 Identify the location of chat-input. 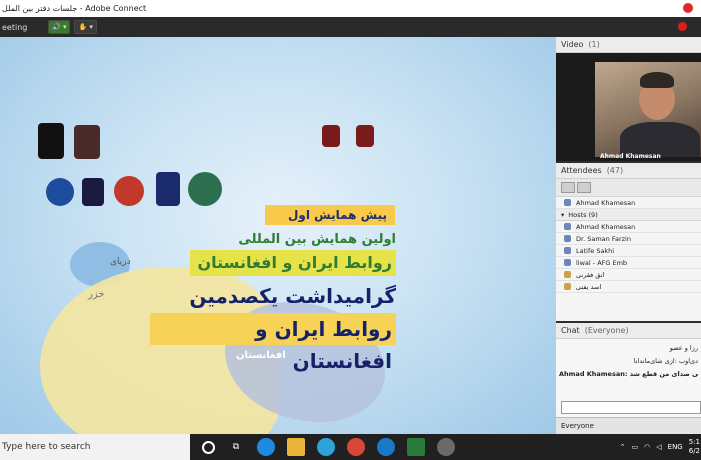
(631, 407).